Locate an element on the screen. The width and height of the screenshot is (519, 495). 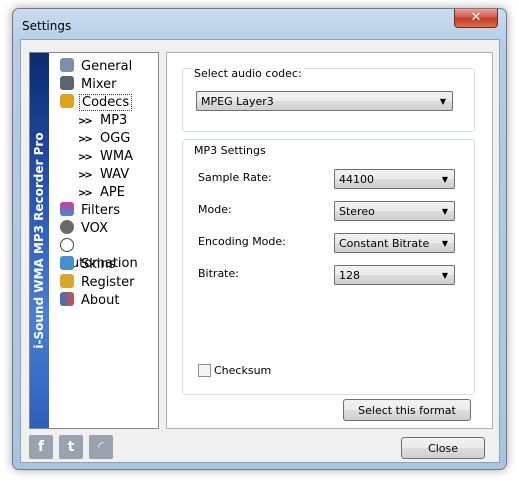
window-title: Settings is located at coordinates (47, 26).